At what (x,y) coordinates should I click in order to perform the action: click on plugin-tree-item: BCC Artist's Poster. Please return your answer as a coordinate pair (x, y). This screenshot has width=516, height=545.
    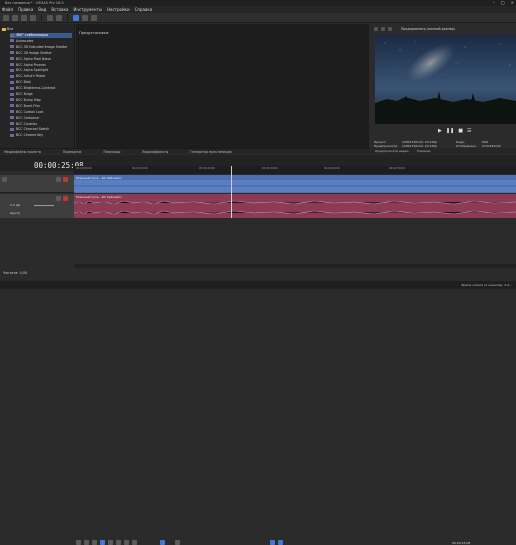
    Looking at the image, I should click on (41, 76).